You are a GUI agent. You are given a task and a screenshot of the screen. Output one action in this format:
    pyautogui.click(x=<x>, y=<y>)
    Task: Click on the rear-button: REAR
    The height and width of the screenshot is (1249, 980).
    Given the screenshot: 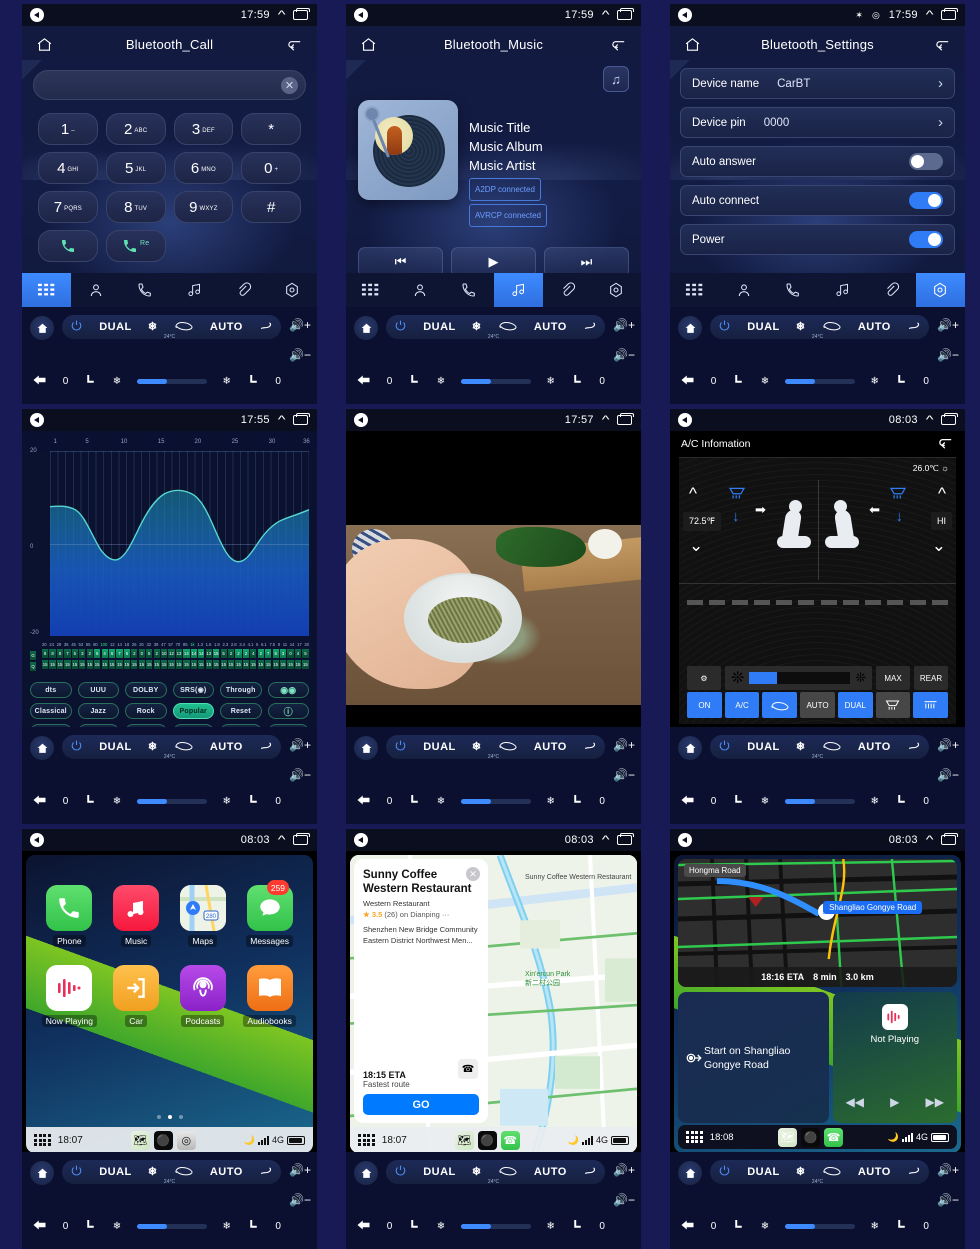 What is the action you would take?
    pyautogui.click(x=931, y=678)
    